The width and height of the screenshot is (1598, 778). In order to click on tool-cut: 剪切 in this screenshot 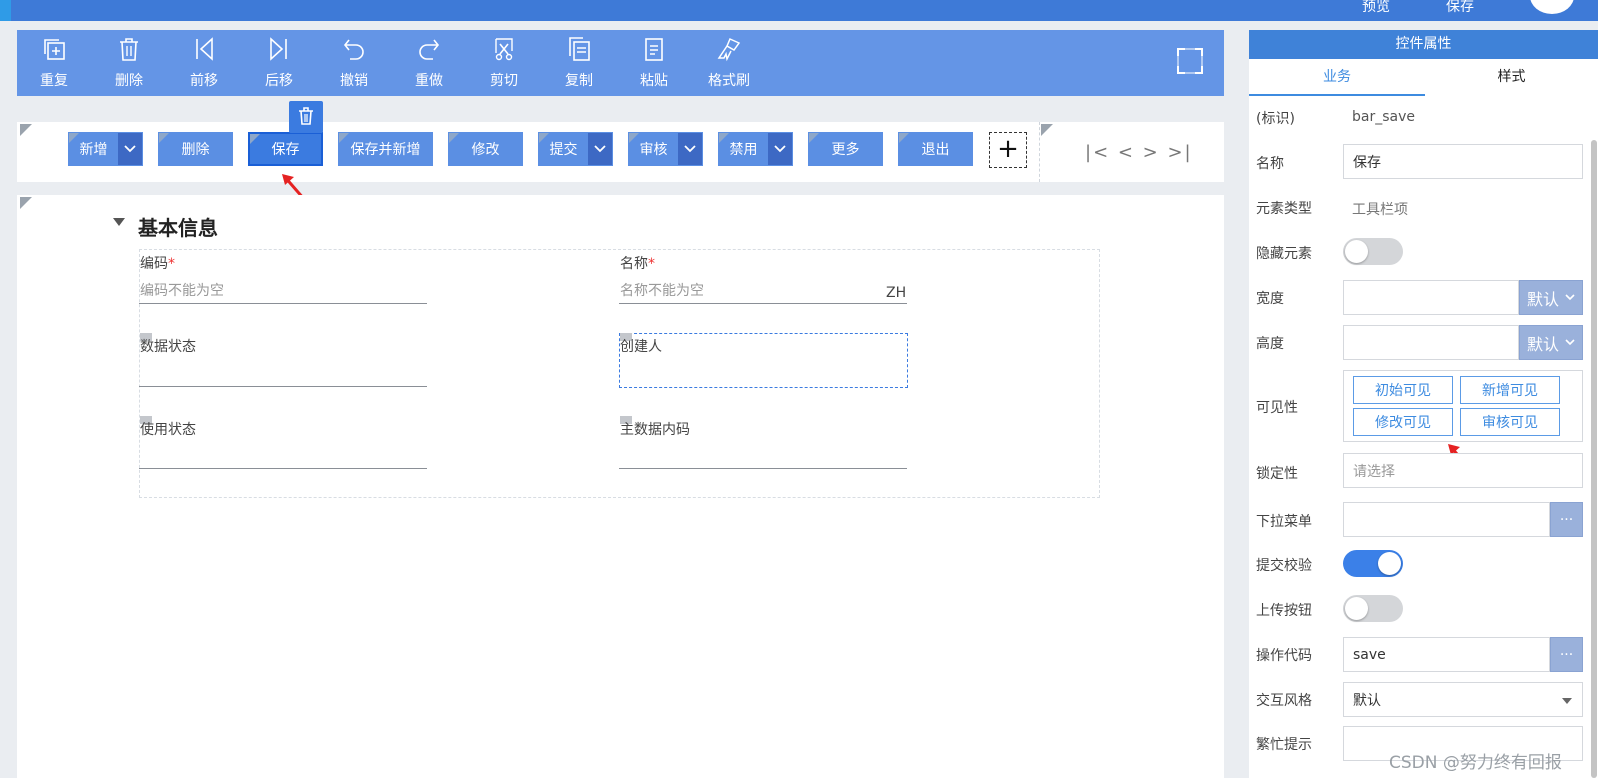, I will do `click(504, 63)`.